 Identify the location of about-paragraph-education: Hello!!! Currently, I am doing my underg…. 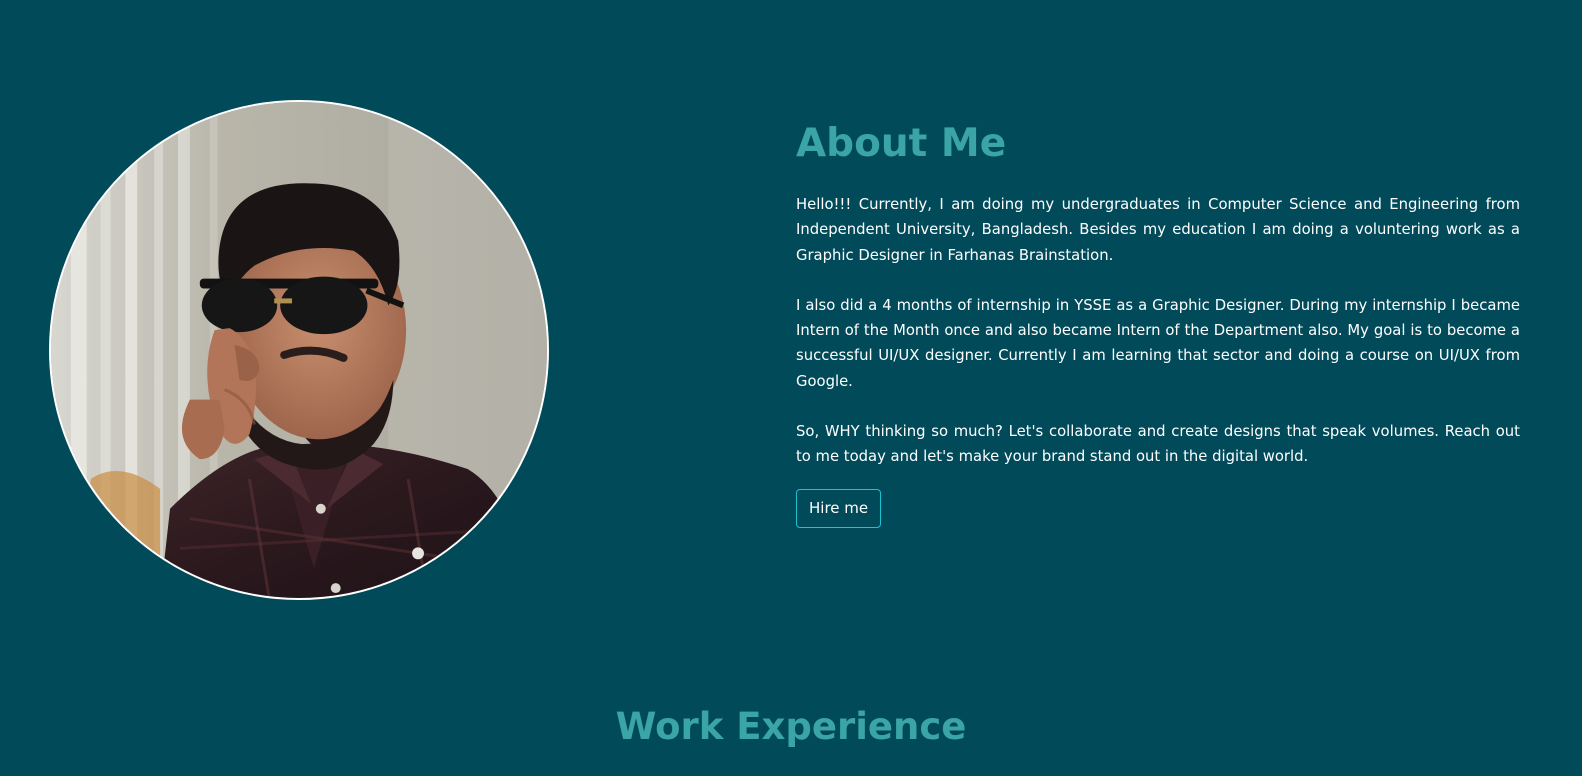
(1158, 230).